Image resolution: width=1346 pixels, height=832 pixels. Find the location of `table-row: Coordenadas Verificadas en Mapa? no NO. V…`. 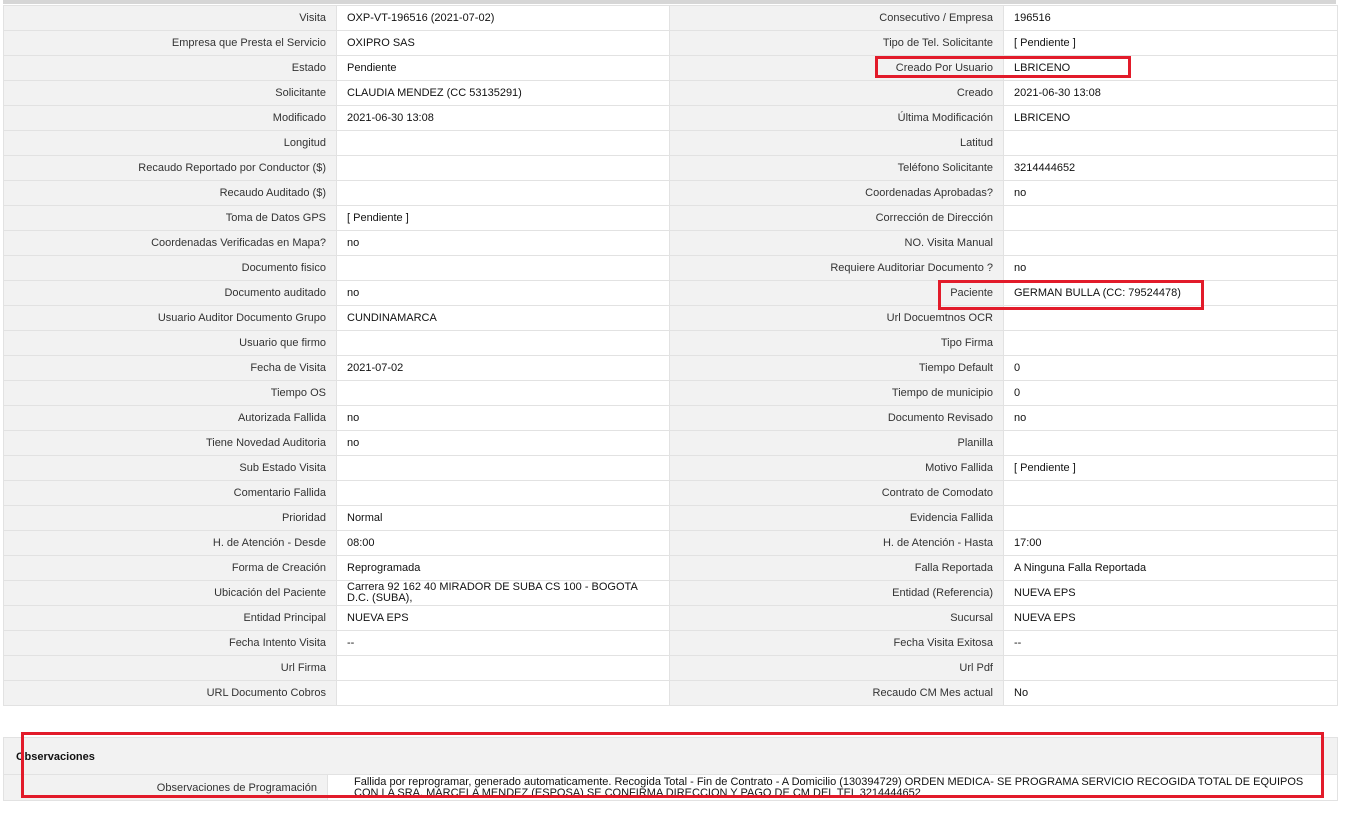

table-row: Coordenadas Verificadas en Mapa? no NO. V… is located at coordinates (670, 243).